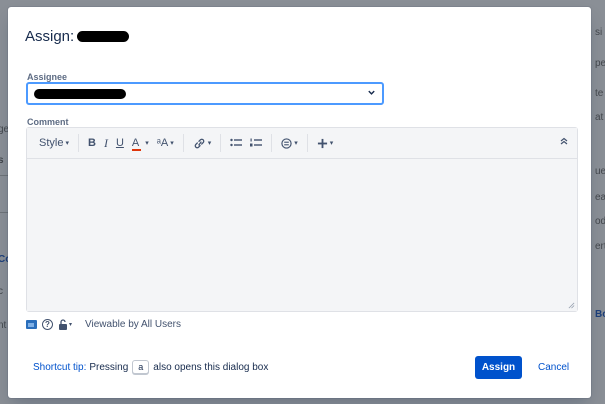 The image size is (605, 404). Describe the element at coordinates (63, 324) in the screenshot. I see `unlock-icon` at that location.